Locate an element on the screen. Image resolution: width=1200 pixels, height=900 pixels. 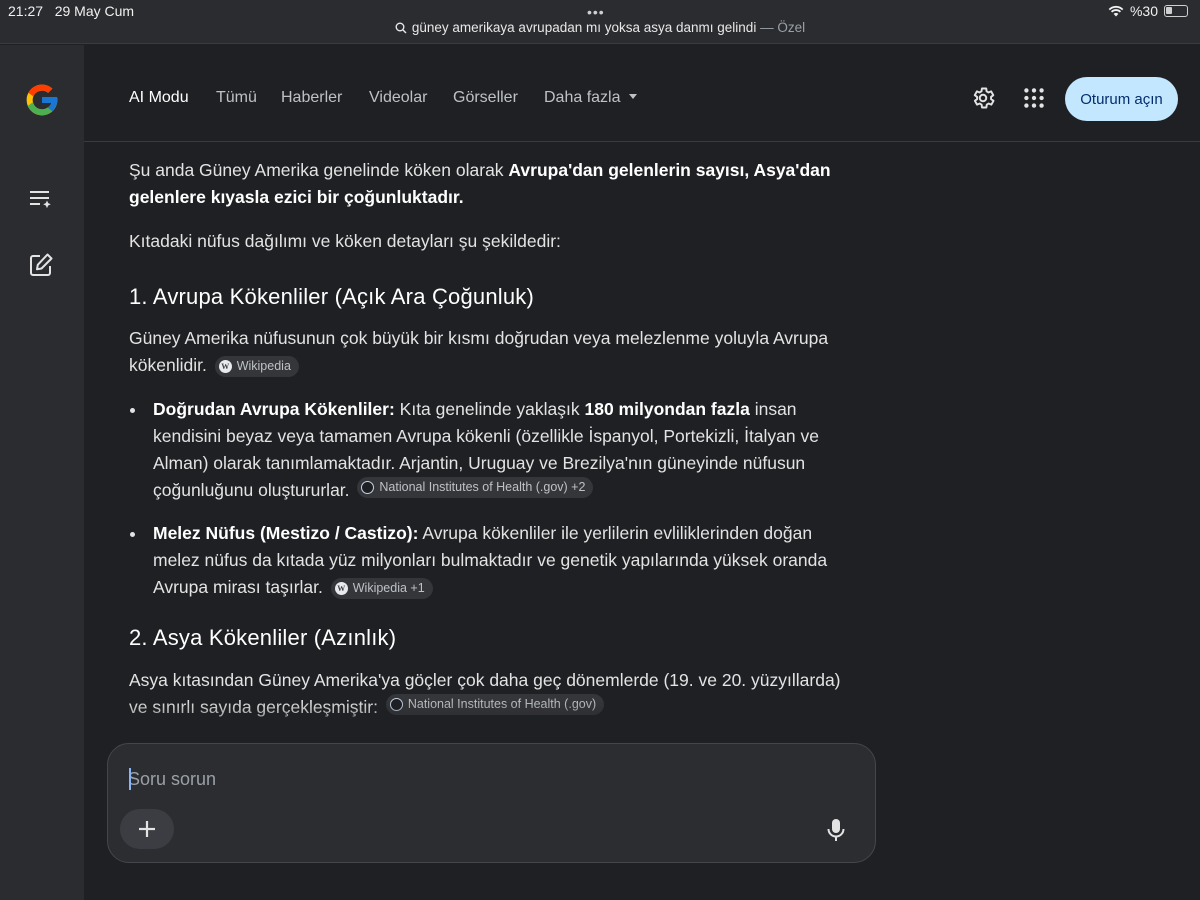
tab-videos: Videolar is located at coordinates (398, 98).